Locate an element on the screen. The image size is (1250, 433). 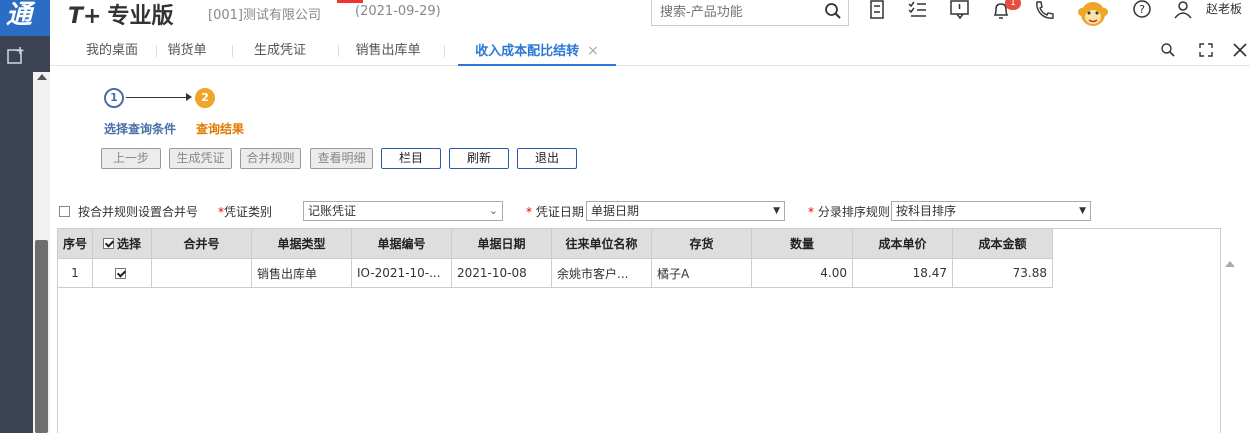
col-stock: 存货 is located at coordinates (702, 244).